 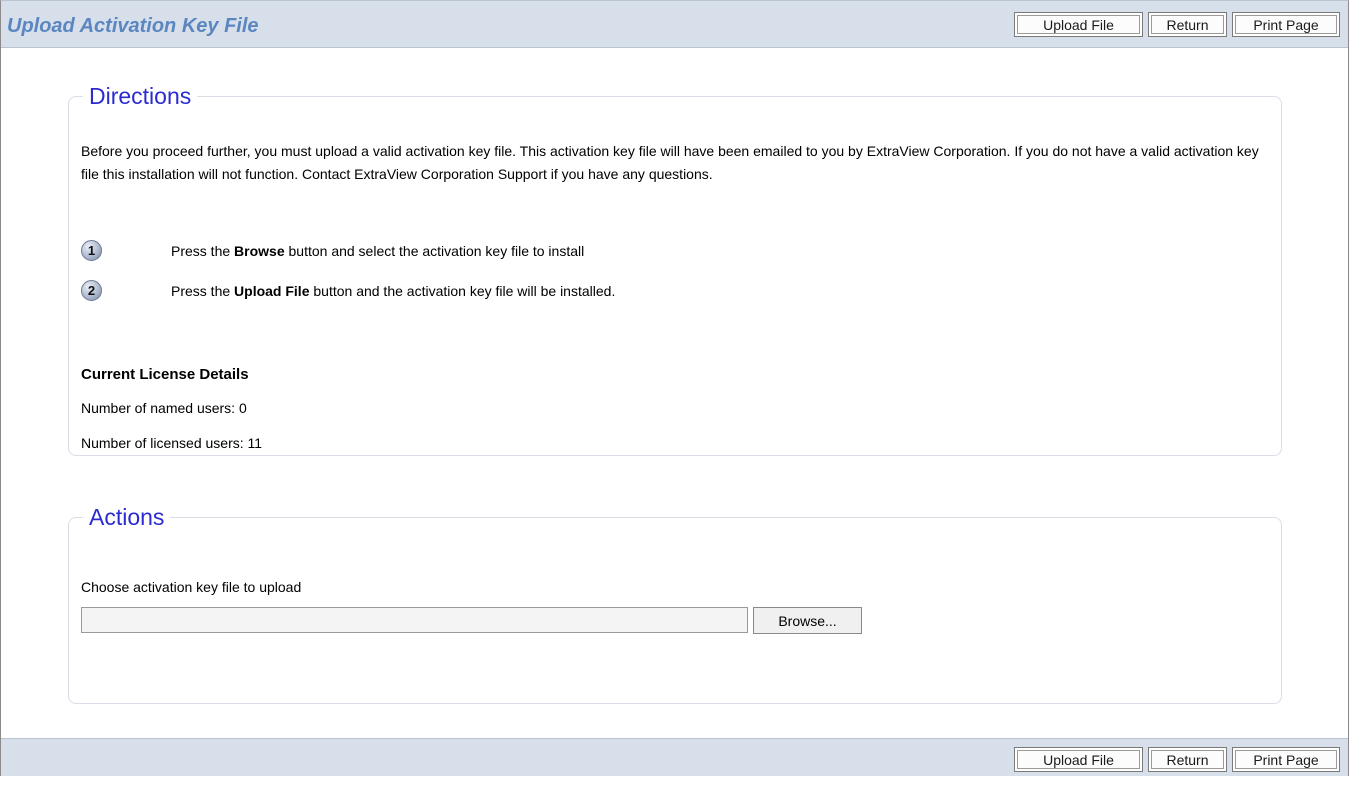 What do you see at coordinates (164, 408) in the screenshot?
I see `named-users-count: Number of named users: 0` at bounding box center [164, 408].